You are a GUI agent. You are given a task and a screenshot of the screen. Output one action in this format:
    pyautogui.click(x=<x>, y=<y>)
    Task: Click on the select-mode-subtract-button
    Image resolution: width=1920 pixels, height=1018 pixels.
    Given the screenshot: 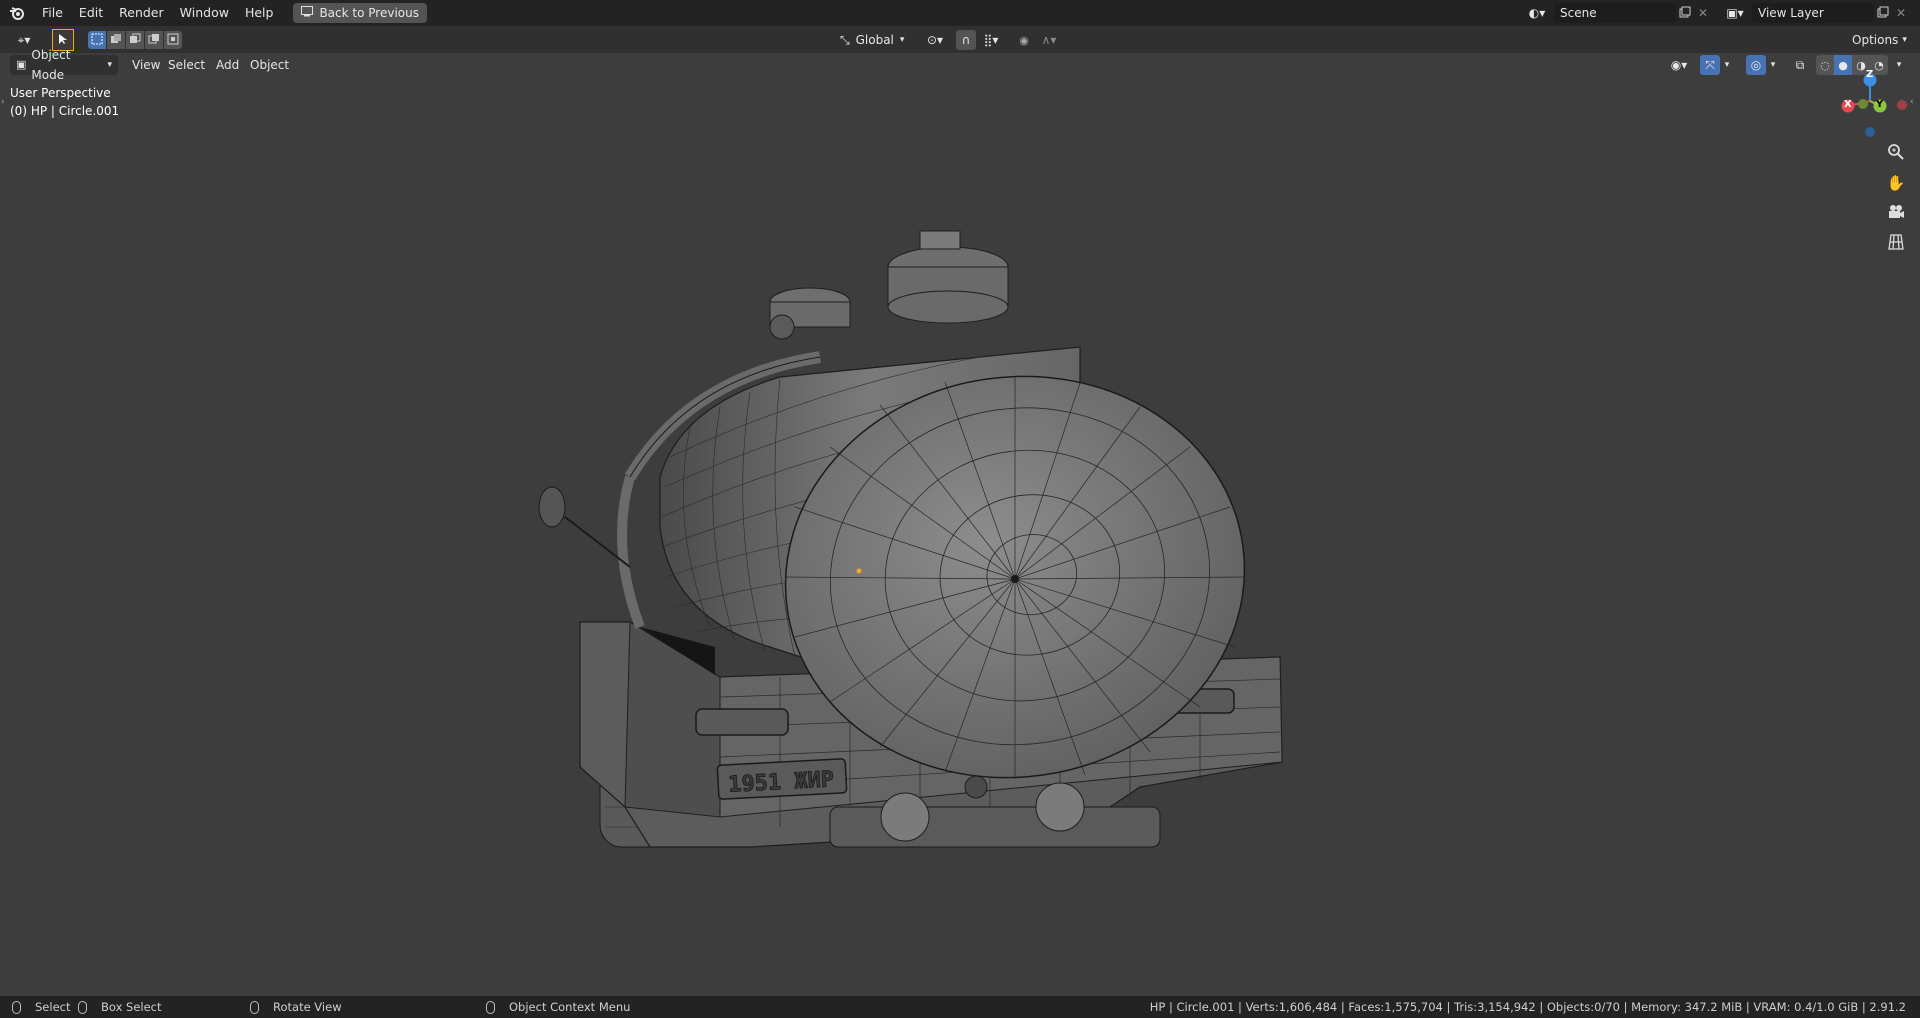 What is the action you would take?
    pyautogui.click(x=135, y=40)
    